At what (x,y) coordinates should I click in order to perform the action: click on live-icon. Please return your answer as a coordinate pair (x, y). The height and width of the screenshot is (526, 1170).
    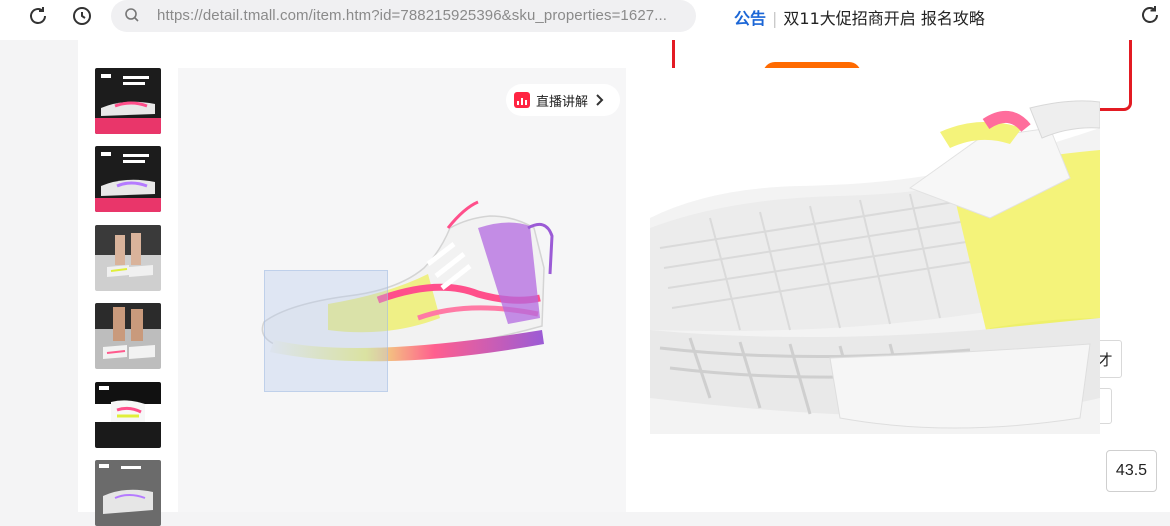
    Looking at the image, I should click on (522, 100).